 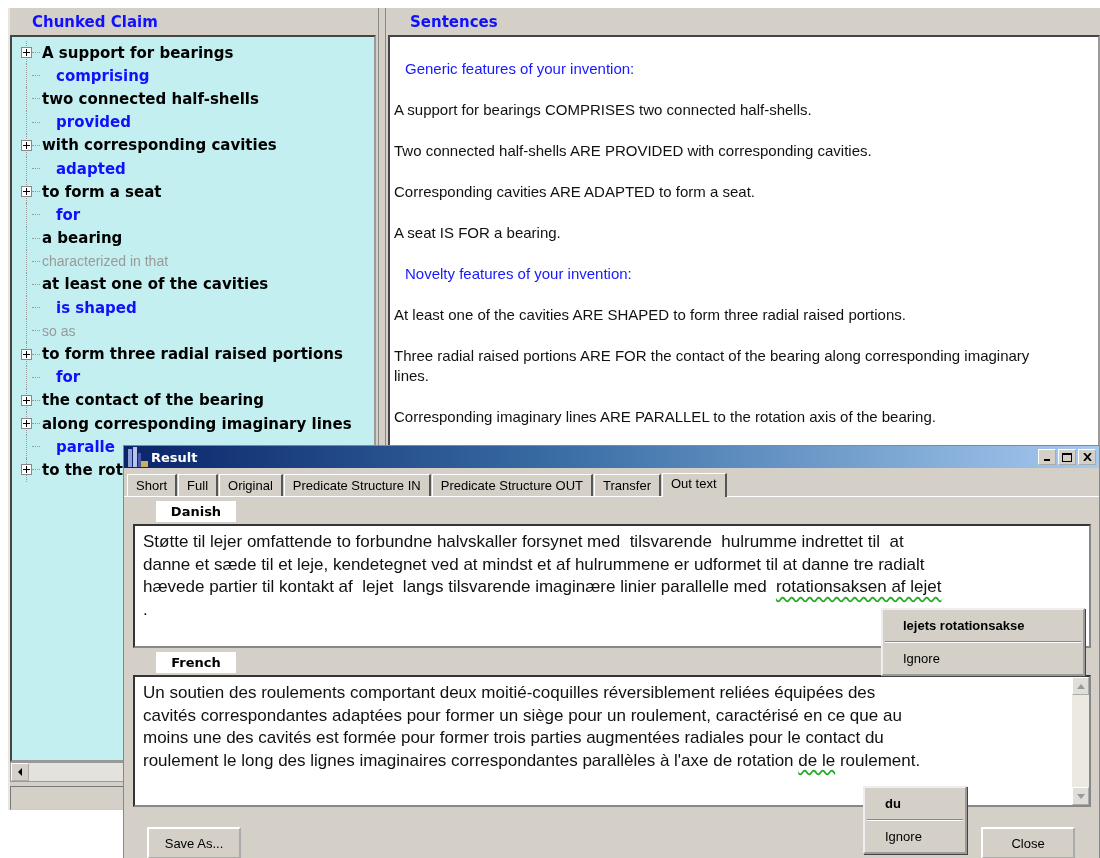 I want to click on tree-item: is shaped, so click(x=96, y=307).